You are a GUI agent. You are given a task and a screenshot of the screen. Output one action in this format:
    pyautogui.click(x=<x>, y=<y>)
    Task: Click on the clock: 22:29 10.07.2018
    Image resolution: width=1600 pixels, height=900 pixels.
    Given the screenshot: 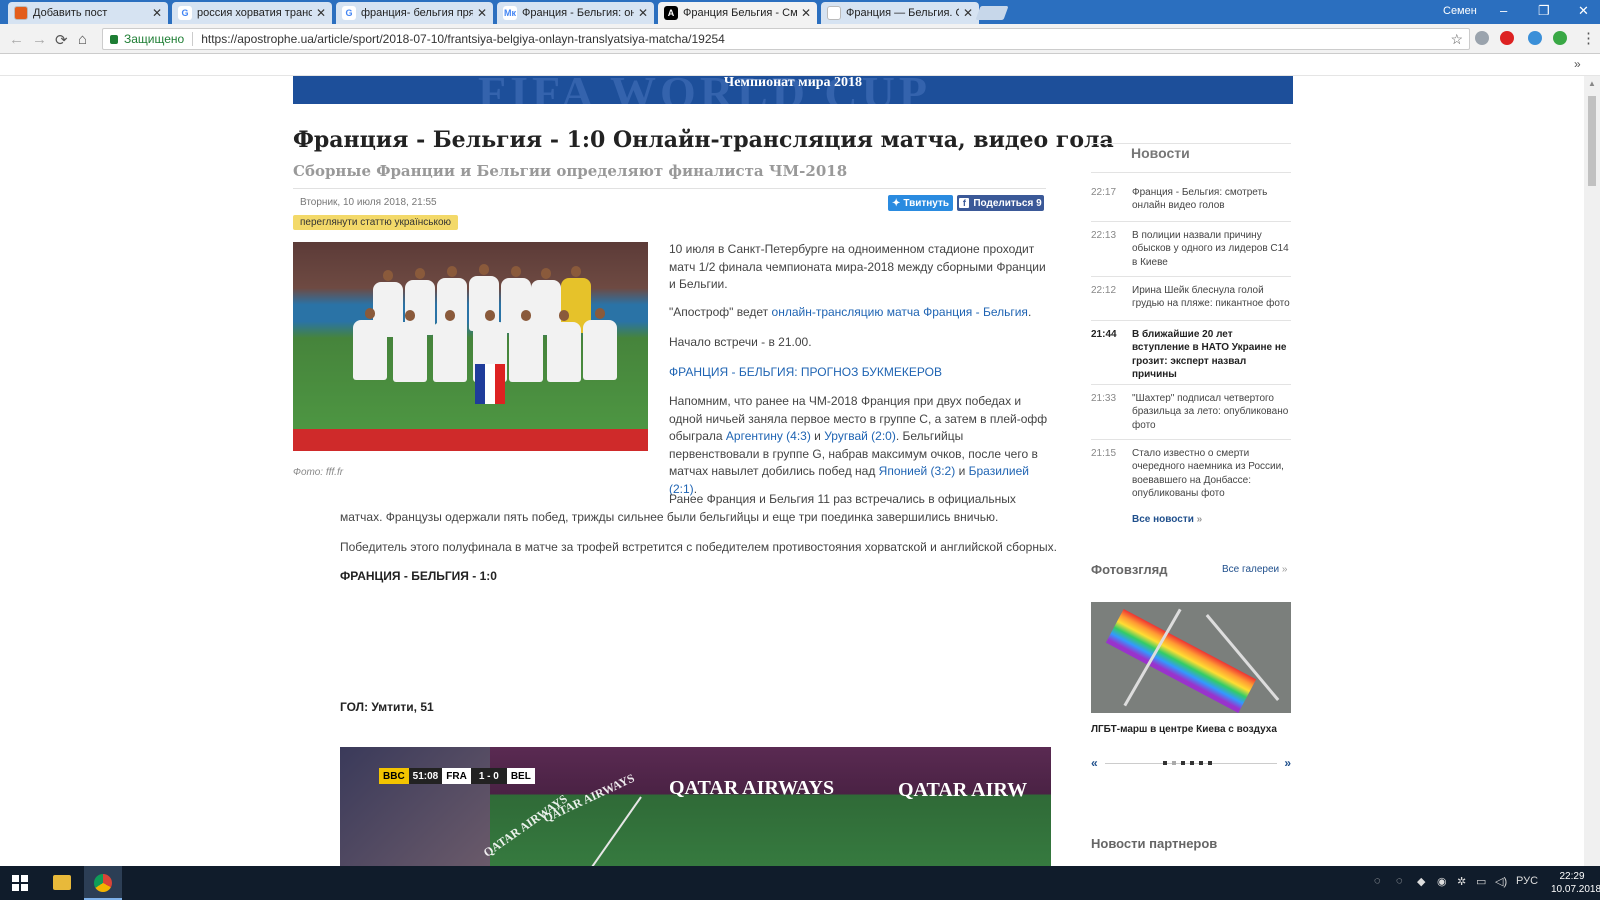 What is the action you would take?
    pyautogui.click(x=1575, y=883)
    